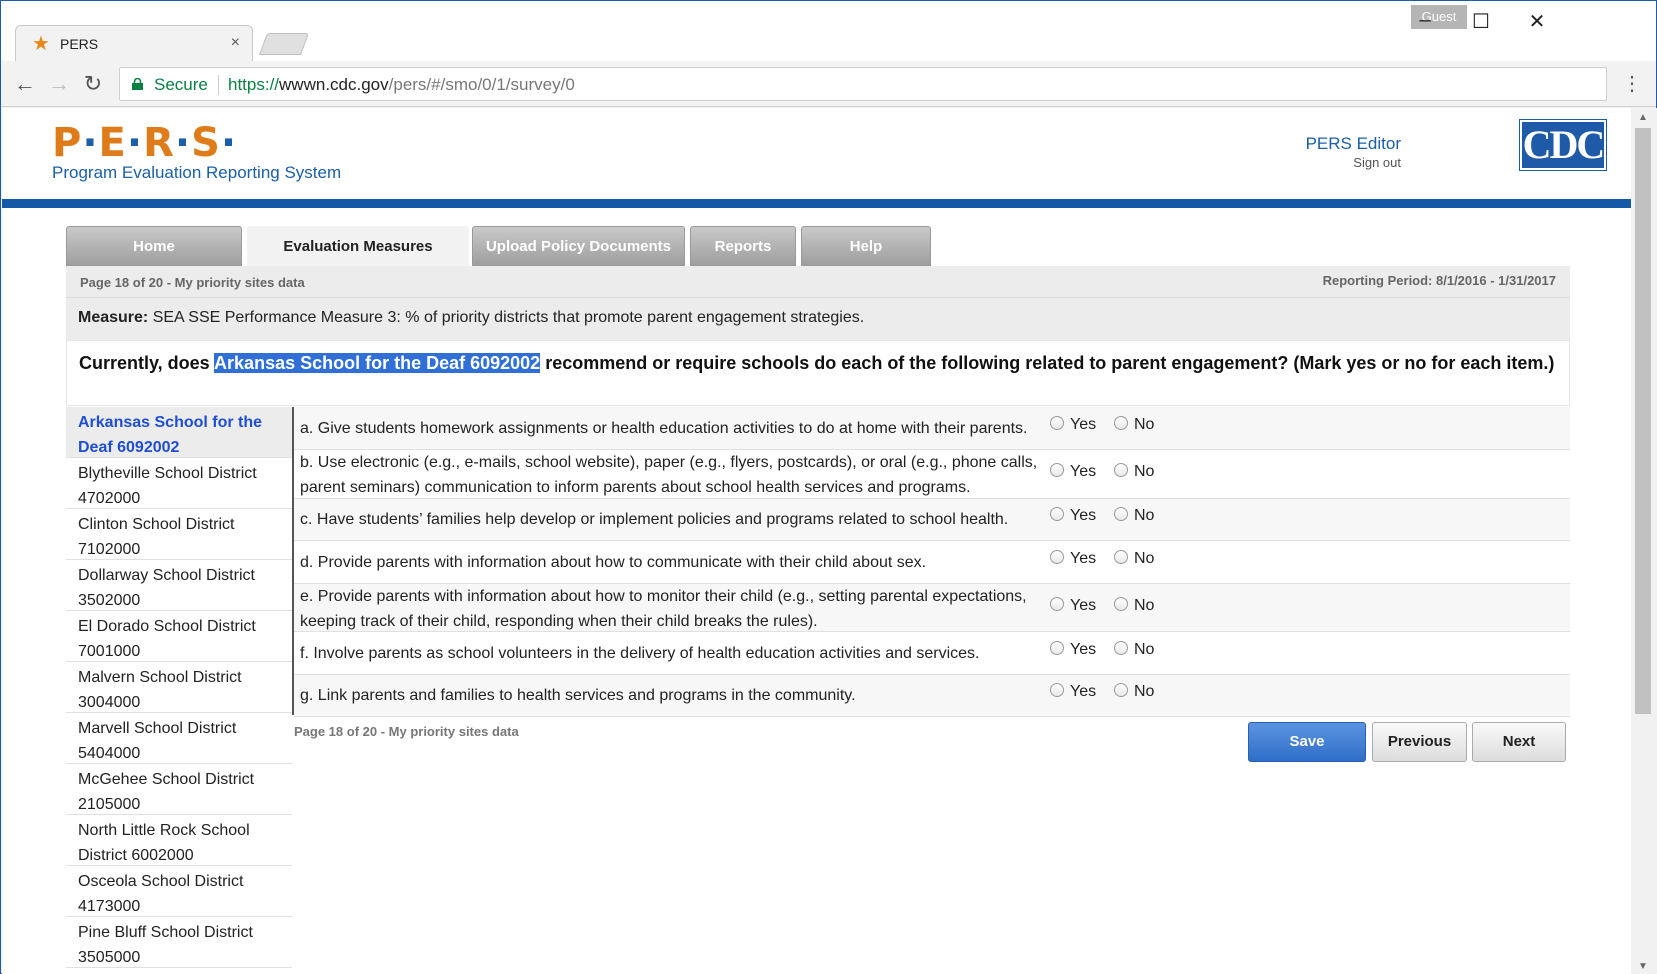 This screenshot has height=974, width=1657. Describe the element at coordinates (377, 363) in the screenshot. I see `question-site-highlight: Arkansas School for the Deaf 6092002` at that location.